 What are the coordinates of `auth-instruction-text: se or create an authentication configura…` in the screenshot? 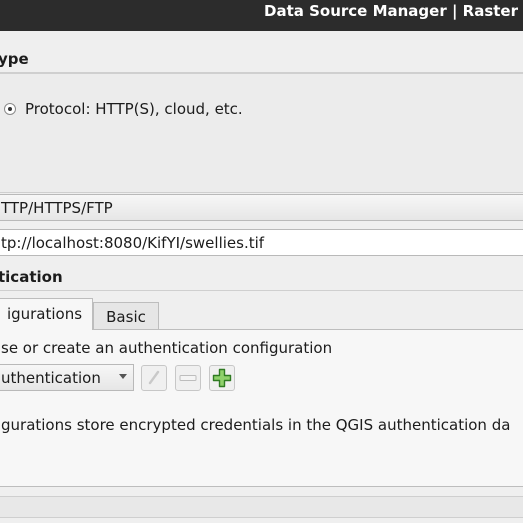 It's located at (167, 348).